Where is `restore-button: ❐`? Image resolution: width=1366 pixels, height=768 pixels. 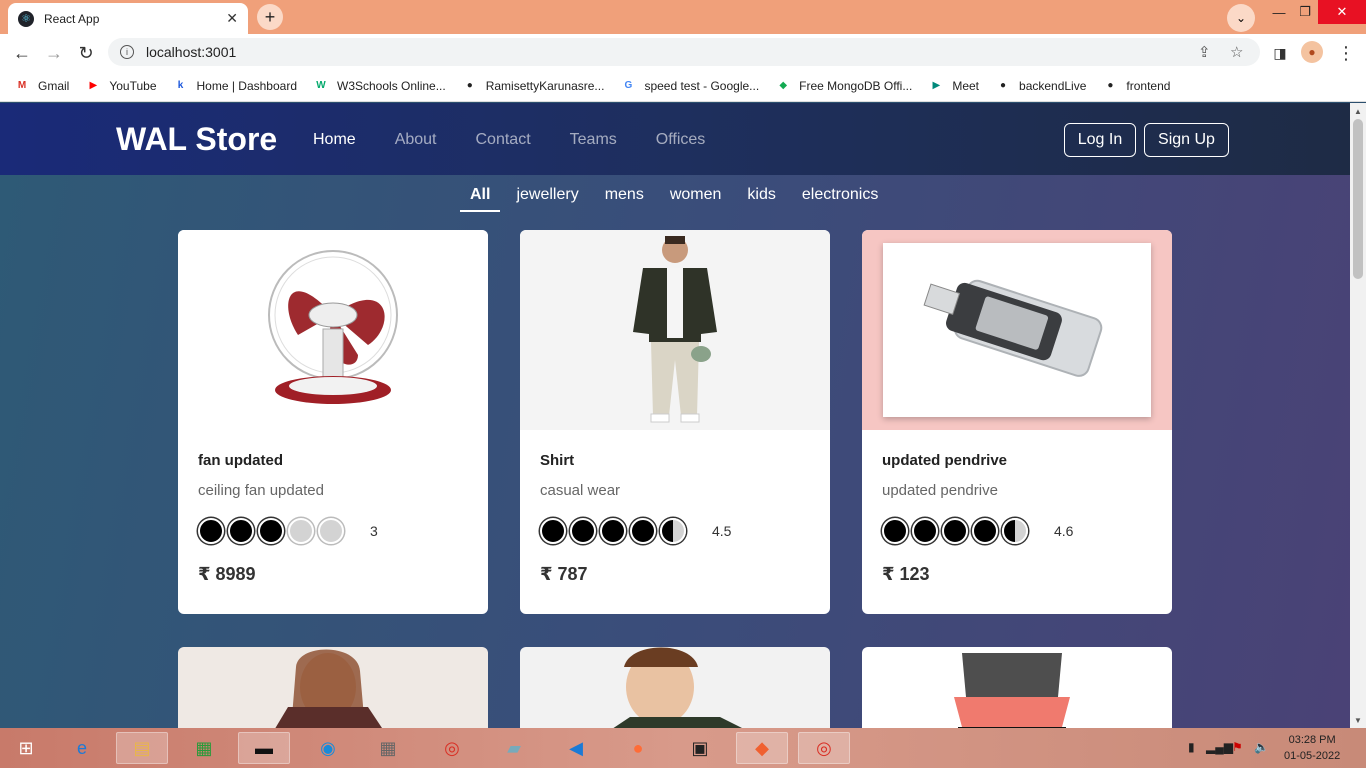
restore-button: ❐ is located at coordinates (1305, 12).